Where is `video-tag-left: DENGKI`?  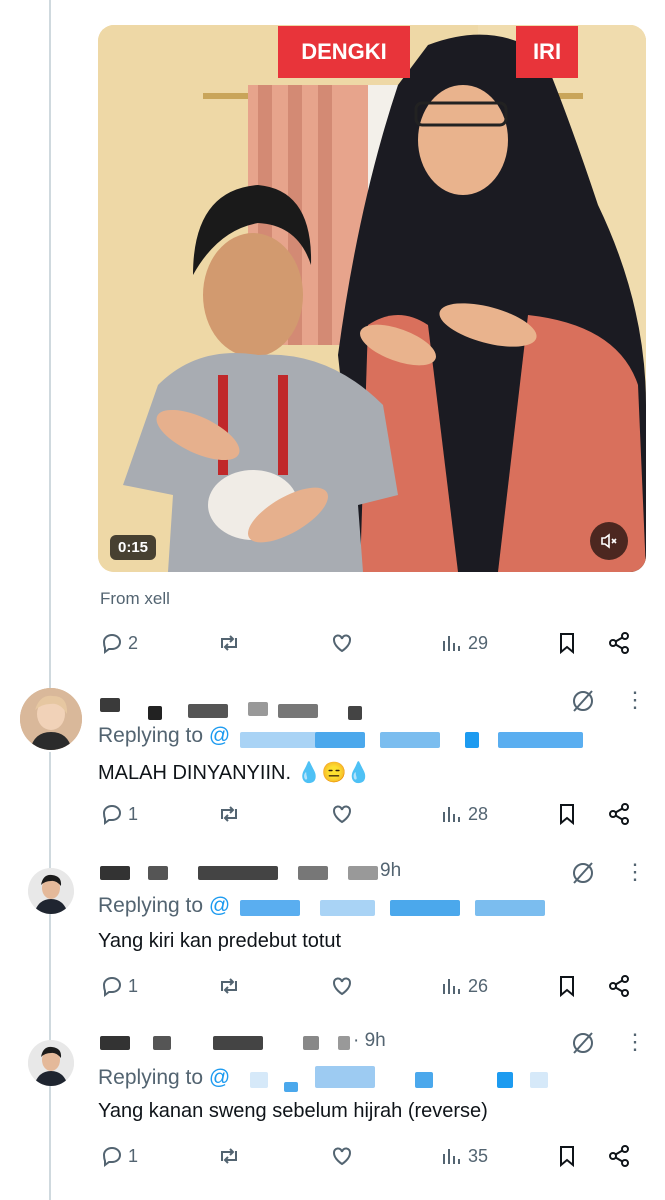
video-tag-left: DENGKI is located at coordinates (344, 52).